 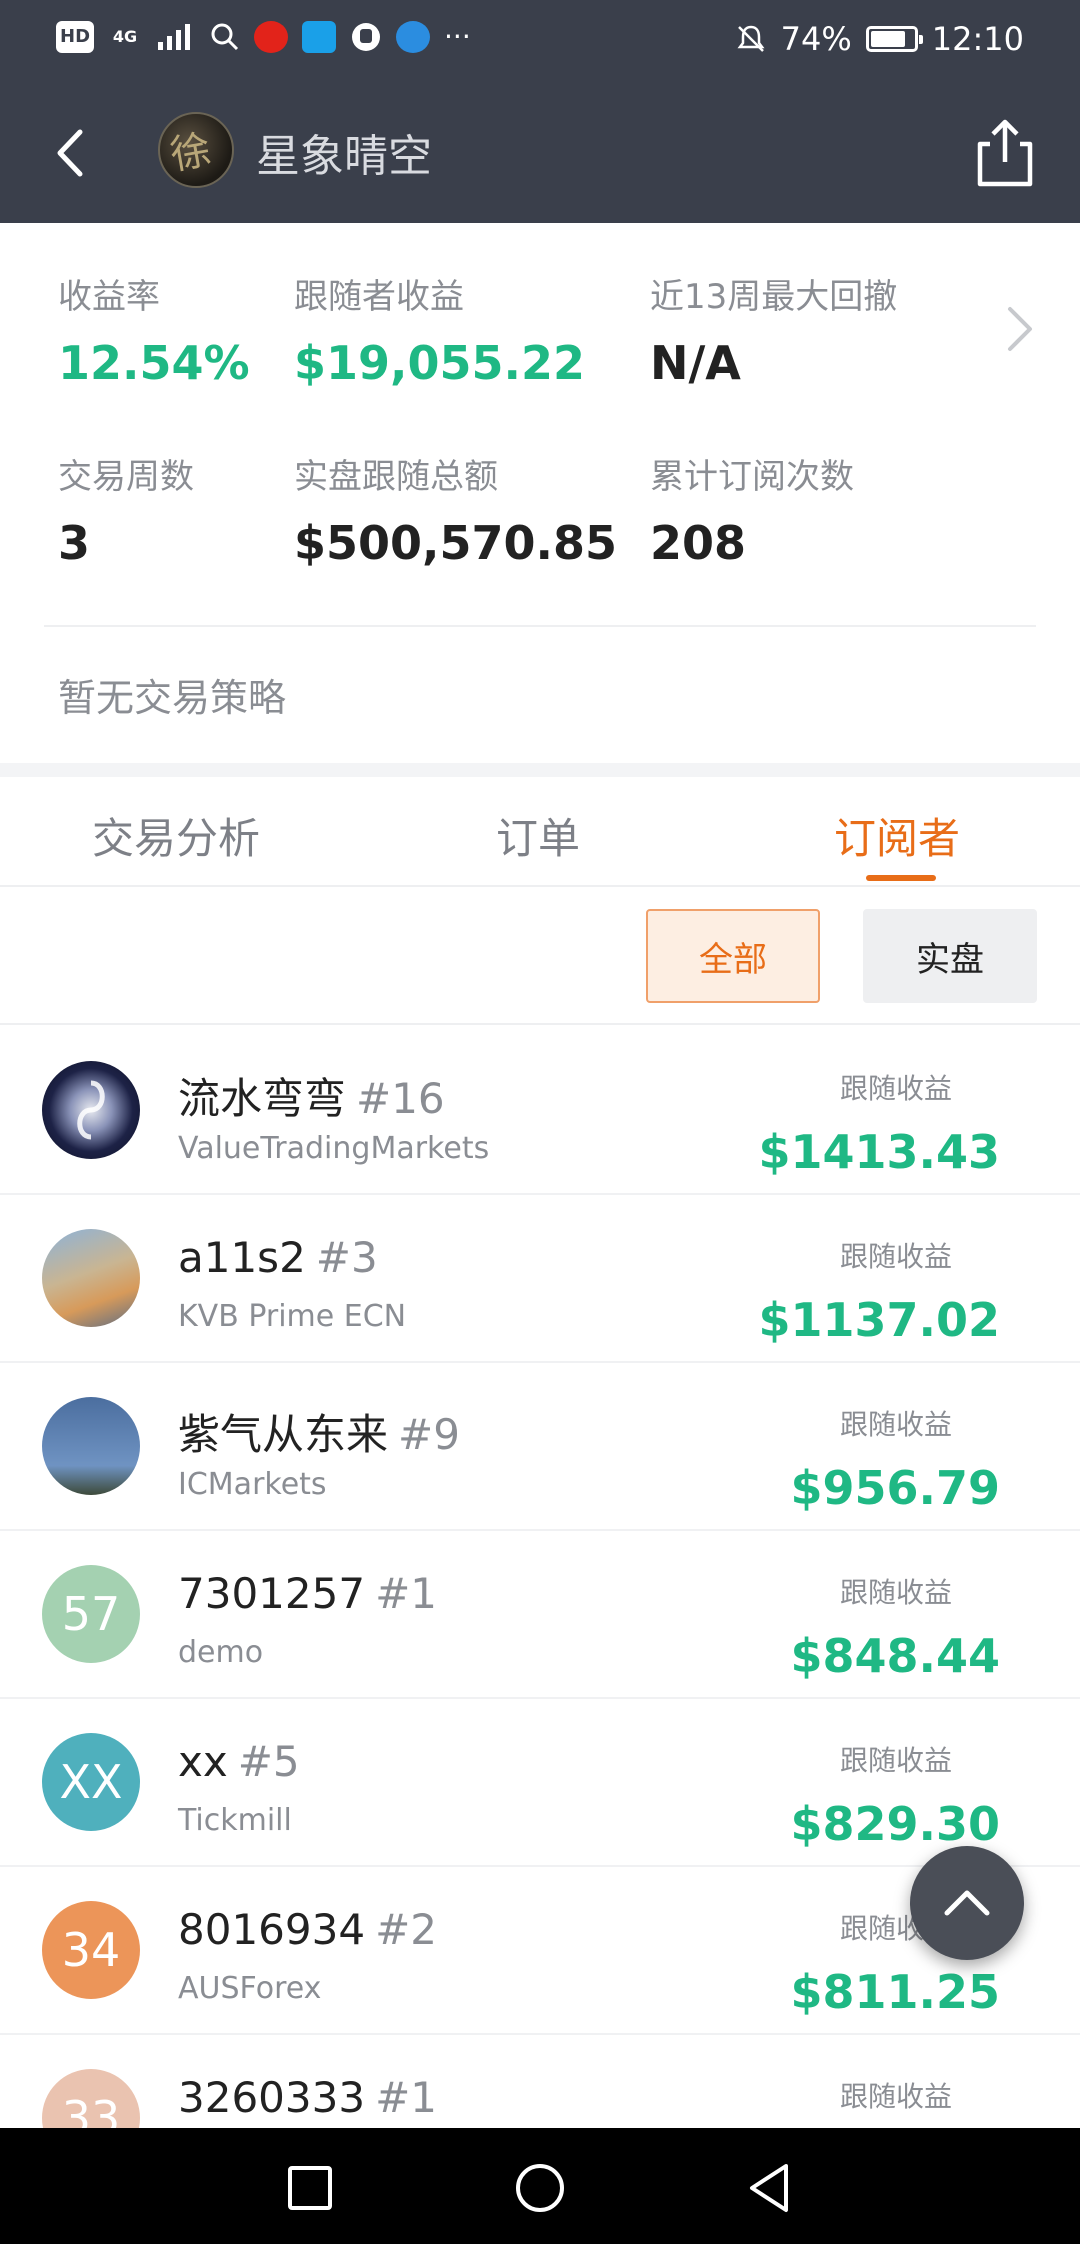 What do you see at coordinates (154, 329) in the screenshot?
I see `stat-return-rate: 收益率 12.54%` at bounding box center [154, 329].